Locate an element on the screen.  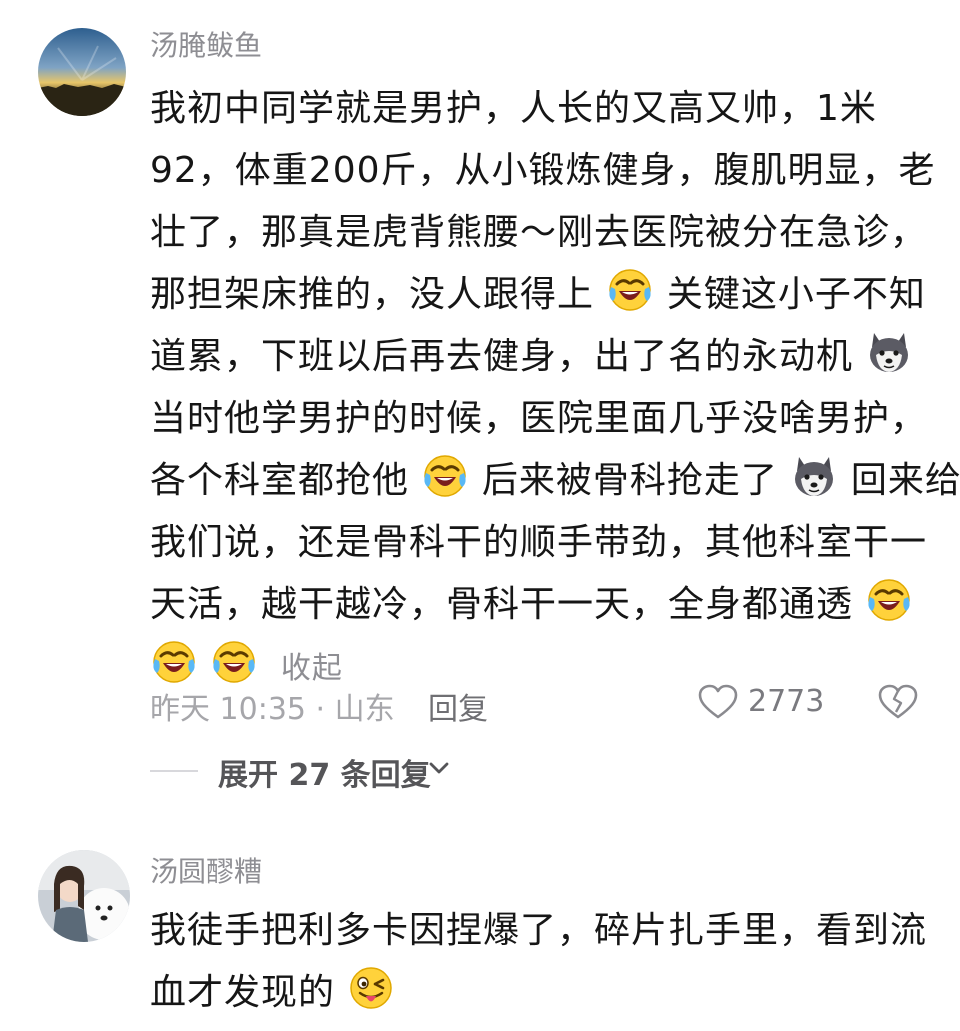
comment-text: 天活，越干越冷，骨科干一天，全身都通透 is located at coordinates (502, 604).